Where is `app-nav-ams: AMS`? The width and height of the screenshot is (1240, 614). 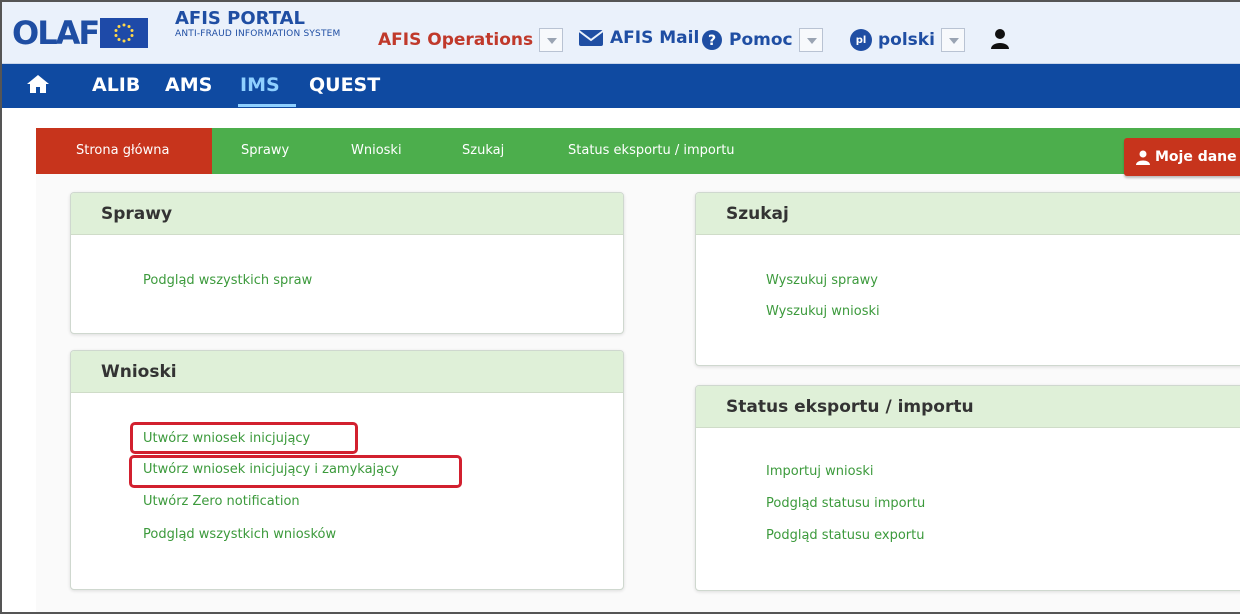
app-nav-ams: AMS is located at coordinates (188, 85).